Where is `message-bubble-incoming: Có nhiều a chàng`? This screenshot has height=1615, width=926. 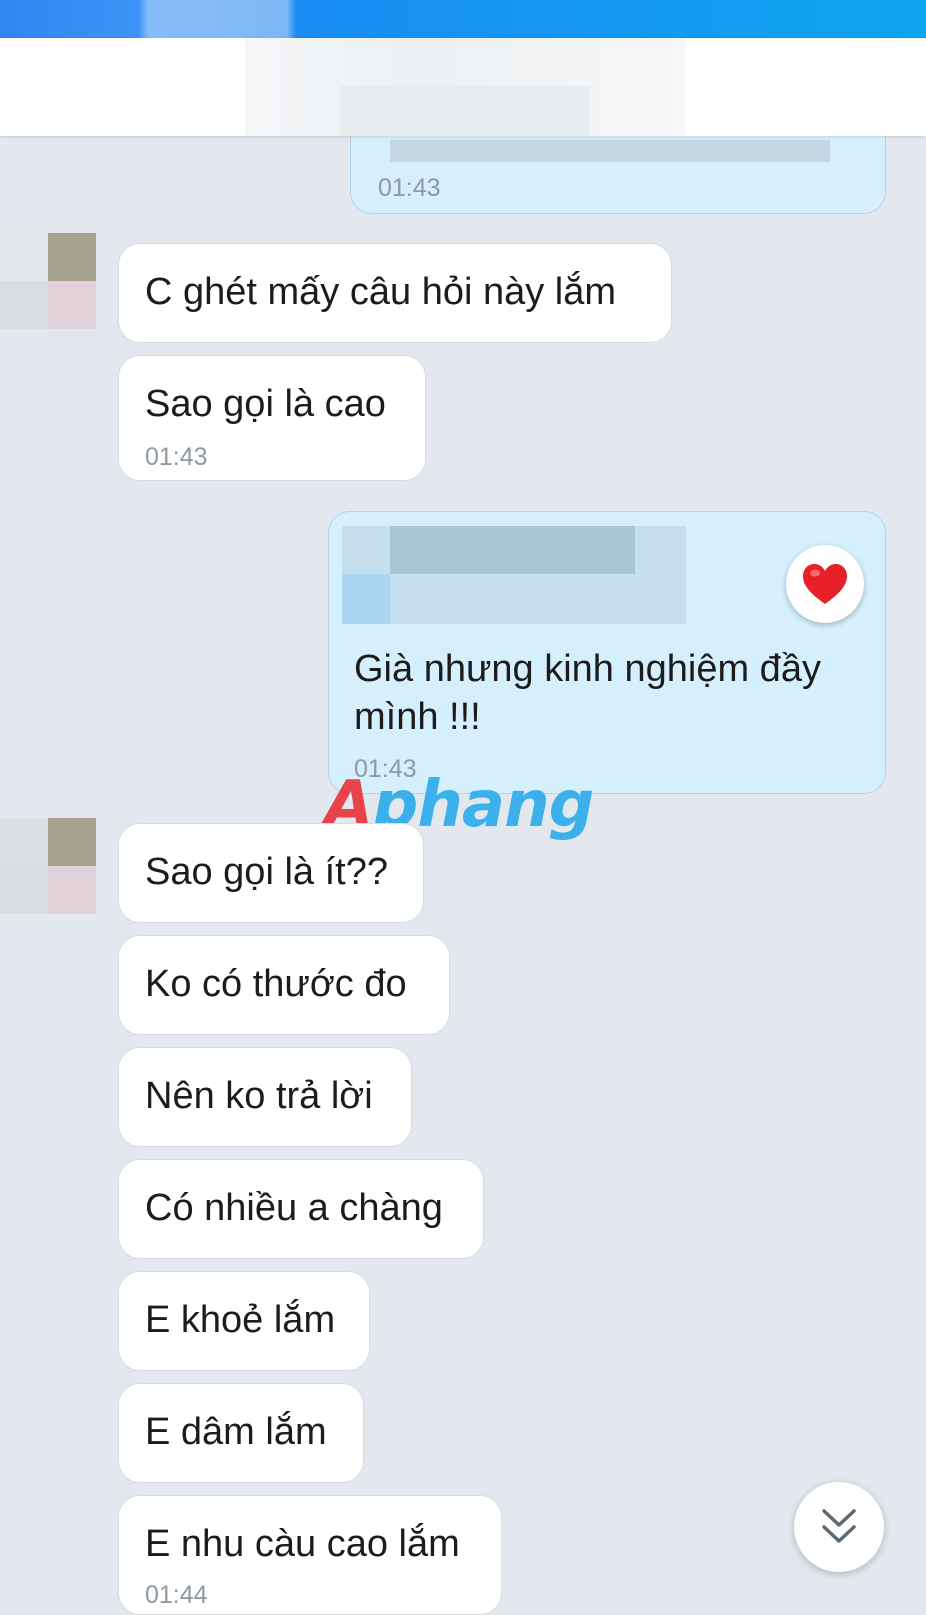
message-bubble-incoming: Có nhiều a chàng is located at coordinates (301, 1209).